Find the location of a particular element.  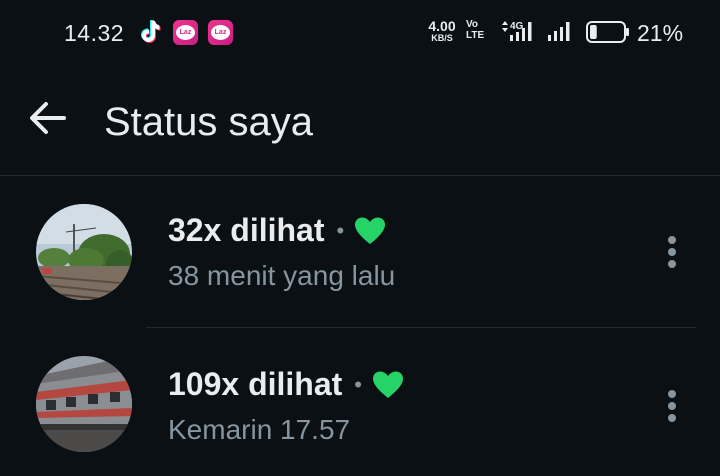

battery-percent: 21% is located at coordinates (660, 33).